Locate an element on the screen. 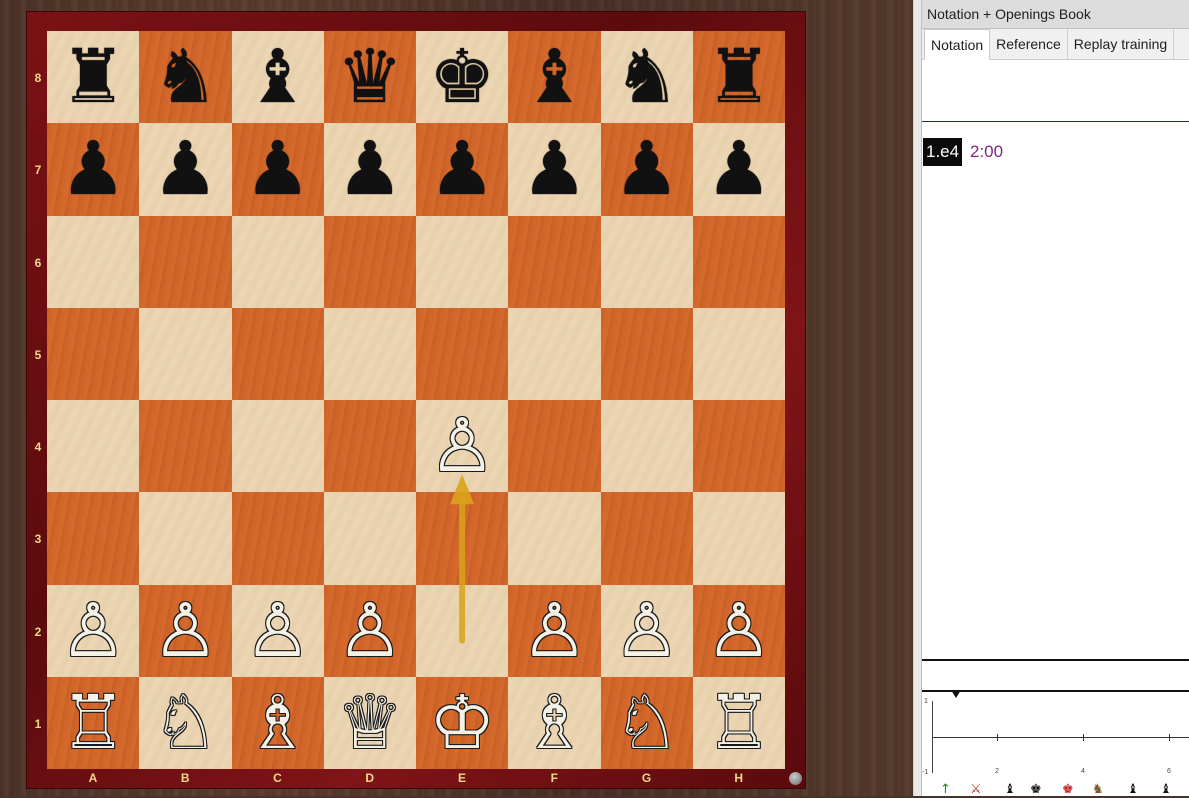 This screenshot has width=1189, height=798. square-c2: ♙ is located at coordinates (277, 630).